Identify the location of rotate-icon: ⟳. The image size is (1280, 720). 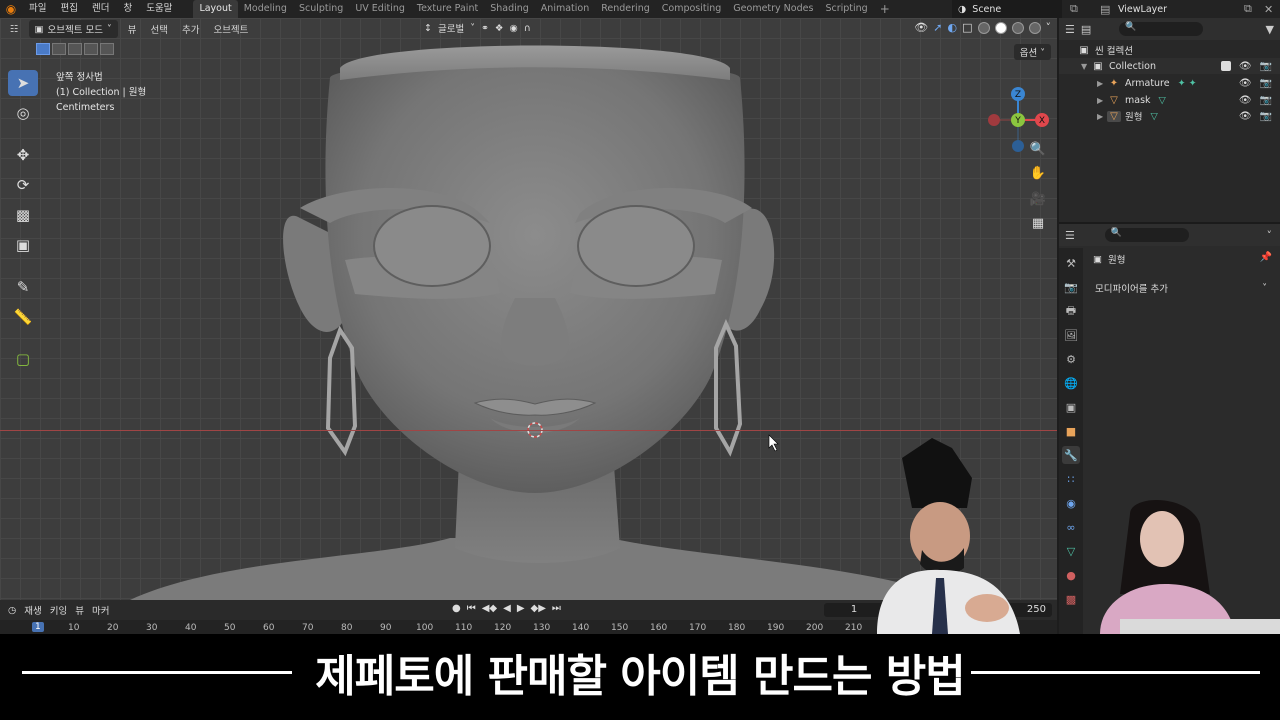
(23, 185).